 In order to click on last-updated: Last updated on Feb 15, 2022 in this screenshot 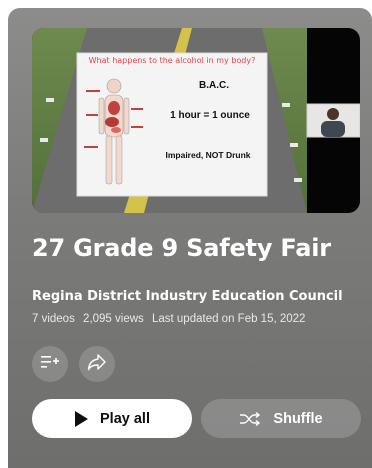, I will do `click(228, 319)`.